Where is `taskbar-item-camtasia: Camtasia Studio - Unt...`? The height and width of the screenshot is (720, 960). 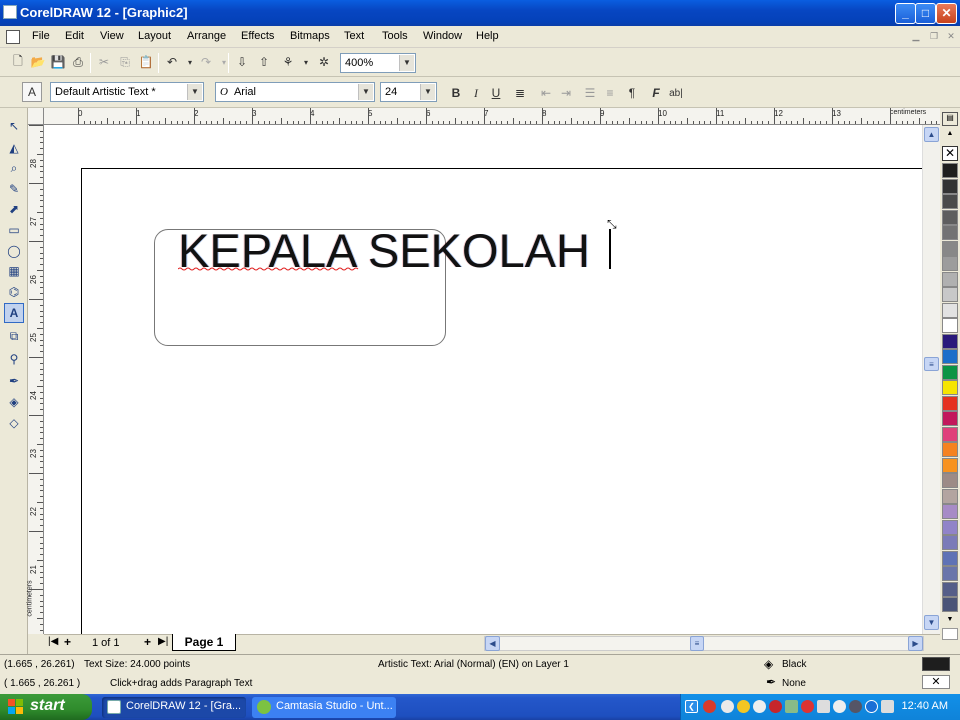 taskbar-item-camtasia: Camtasia Studio - Unt... is located at coordinates (324, 707).